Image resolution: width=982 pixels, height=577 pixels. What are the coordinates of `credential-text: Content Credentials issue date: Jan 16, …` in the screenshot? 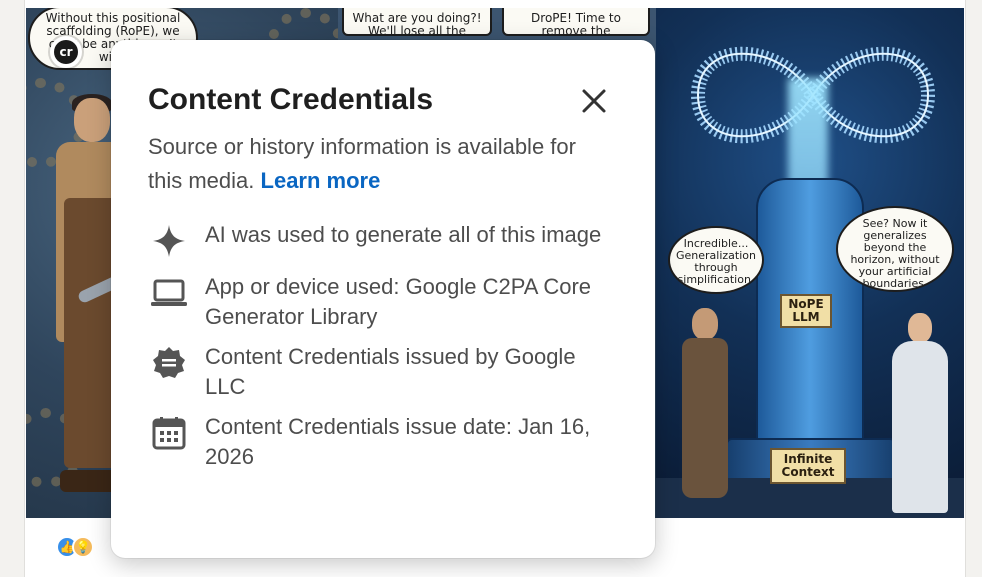 It's located at (398, 441).